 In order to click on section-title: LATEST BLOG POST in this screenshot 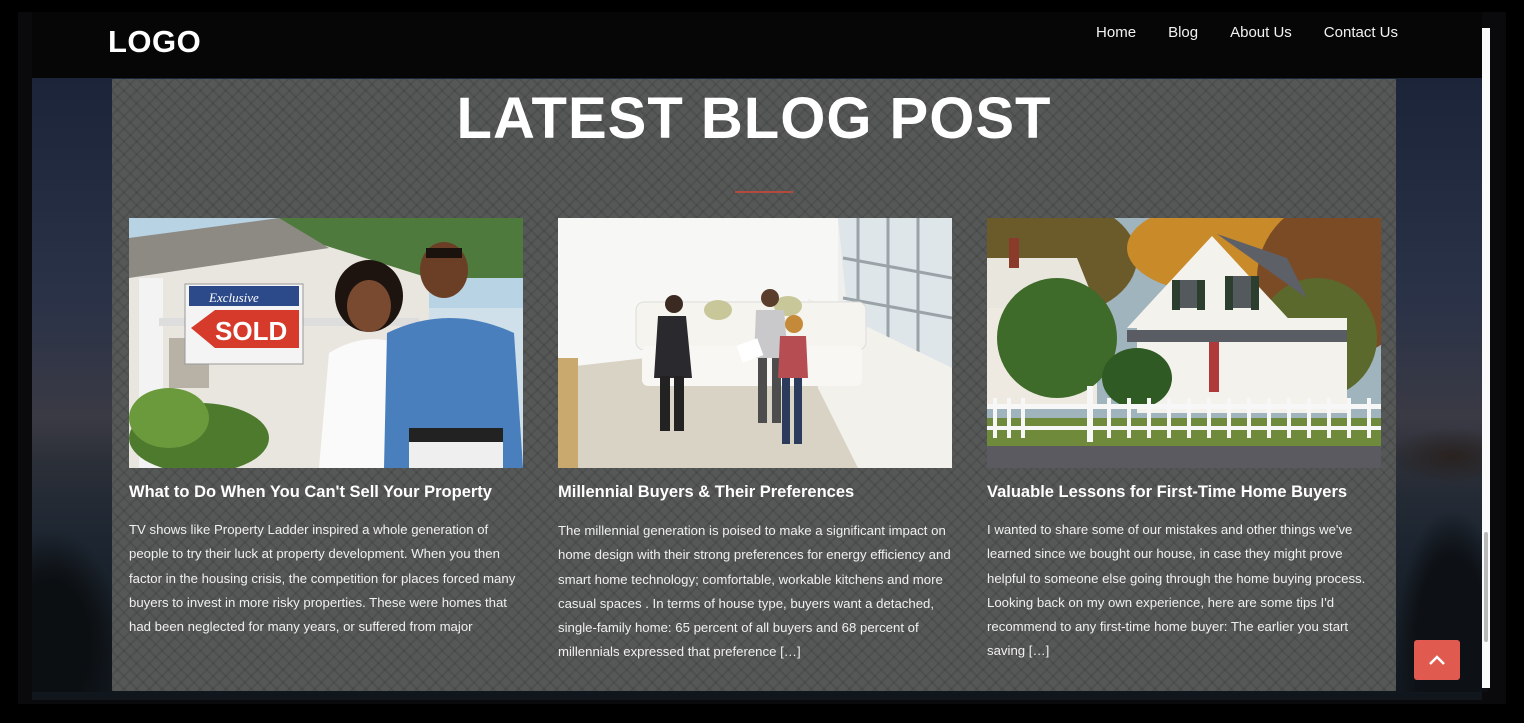, I will do `click(754, 118)`.